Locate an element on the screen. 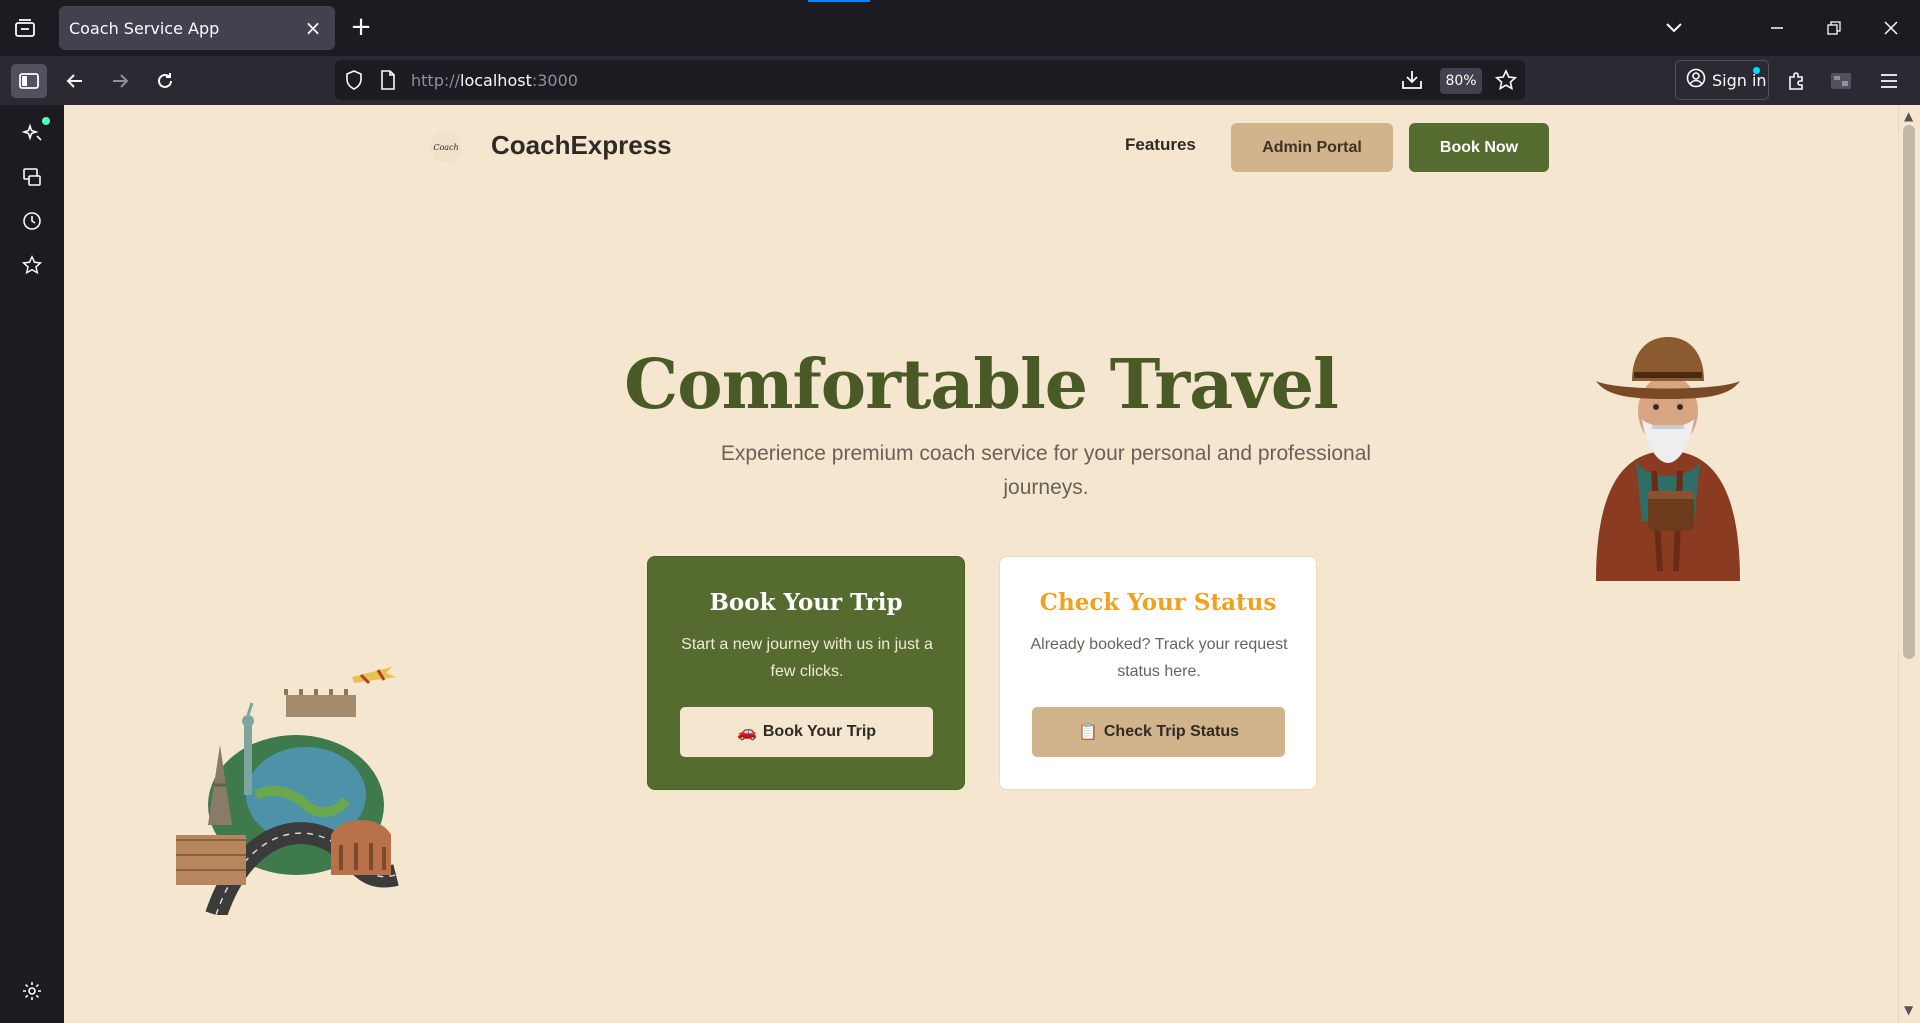 The image size is (1920, 1023). url-scheme: http:// is located at coordinates (436, 80).